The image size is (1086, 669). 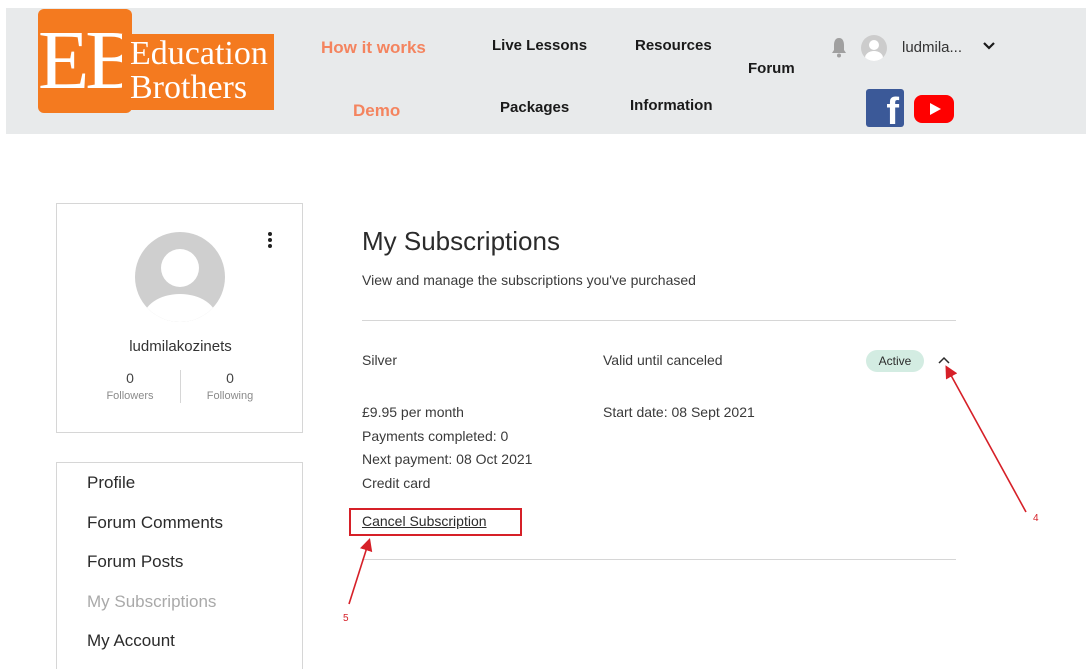 I want to click on logo-mark-text: EB, so click(x=89, y=60).